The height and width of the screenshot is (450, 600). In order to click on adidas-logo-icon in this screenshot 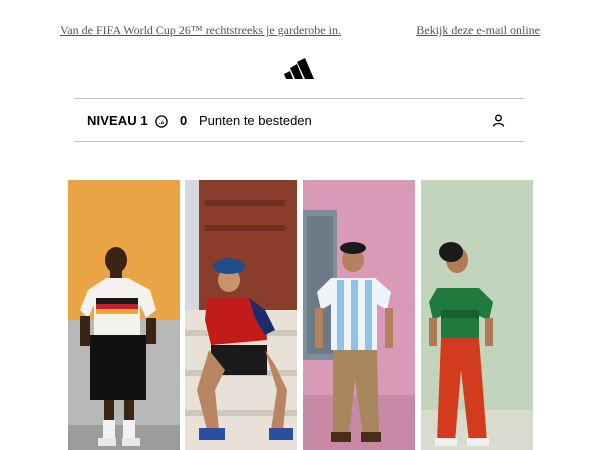, I will do `click(300, 69)`.